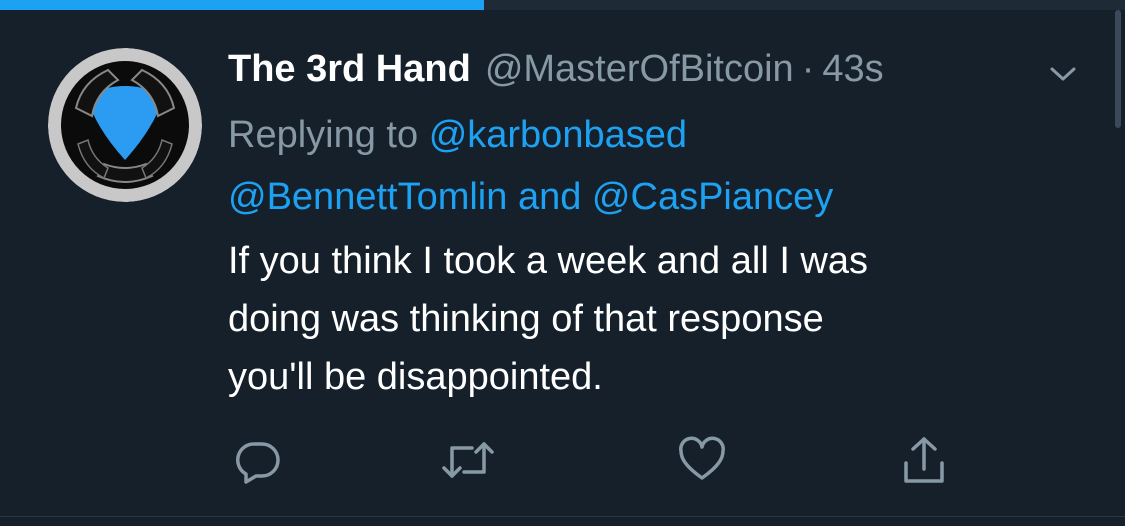  I want to click on display-name: The 3rd Hand, so click(349, 69).